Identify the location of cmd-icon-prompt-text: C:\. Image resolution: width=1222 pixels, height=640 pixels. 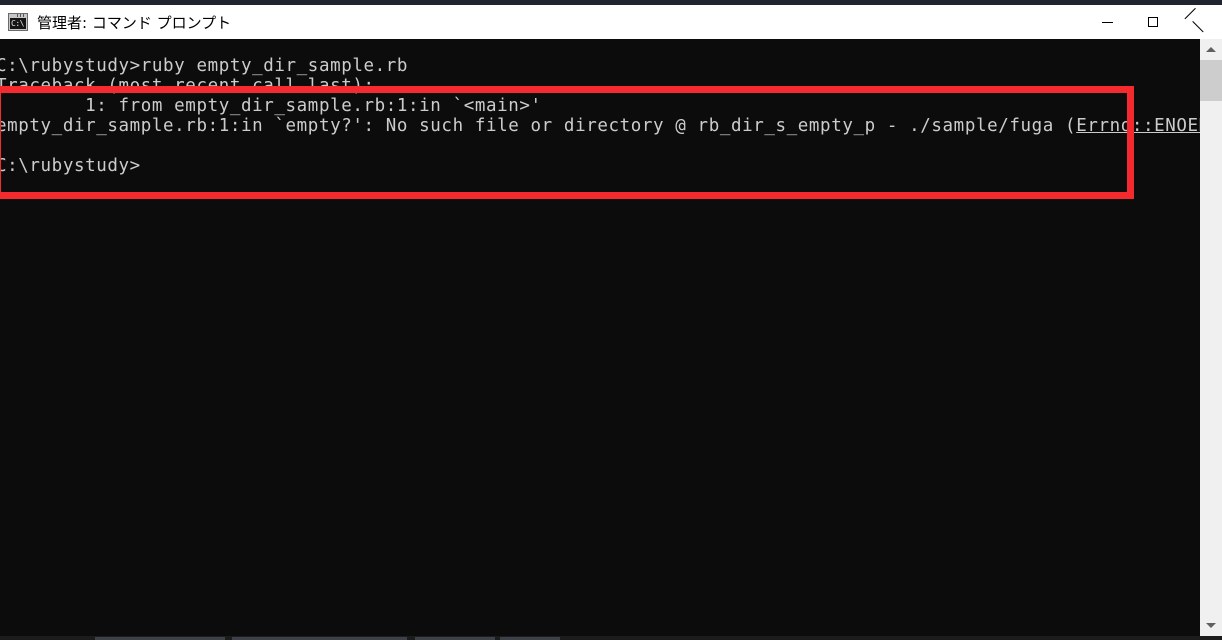
(17, 23).